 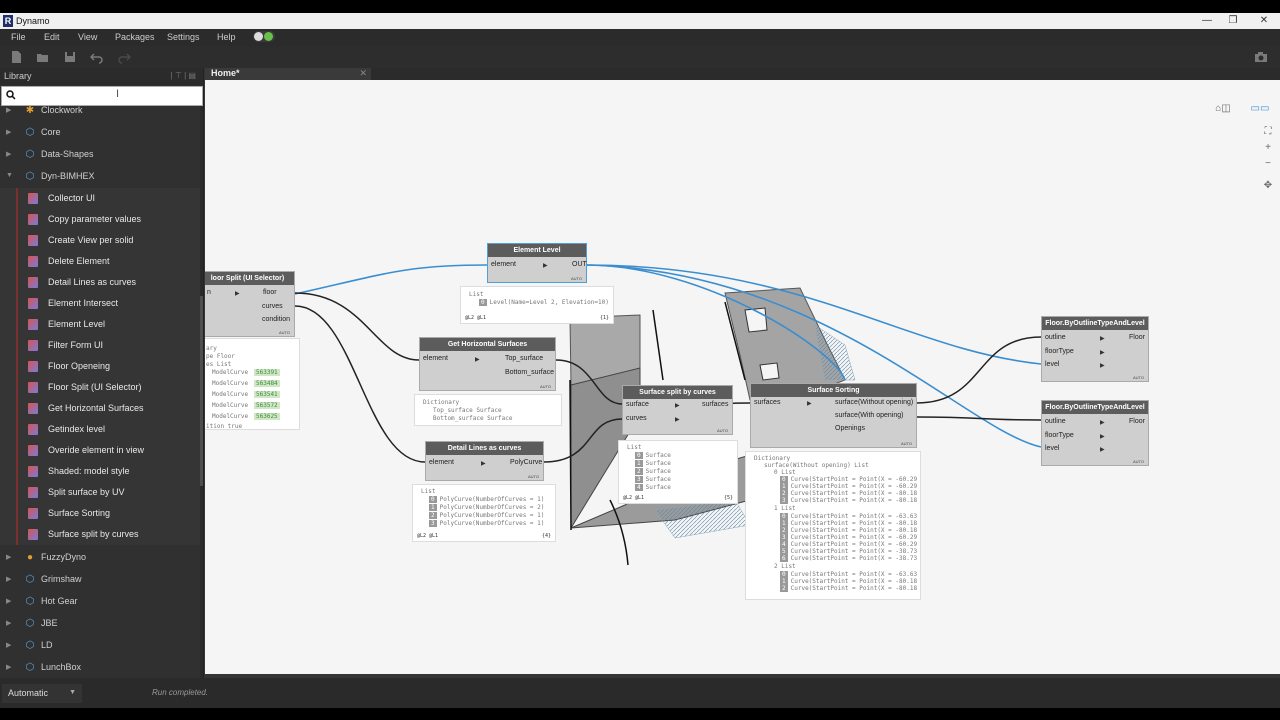 What do you see at coordinates (264, 36) in the screenshot?
I see `notification-toggle` at bounding box center [264, 36].